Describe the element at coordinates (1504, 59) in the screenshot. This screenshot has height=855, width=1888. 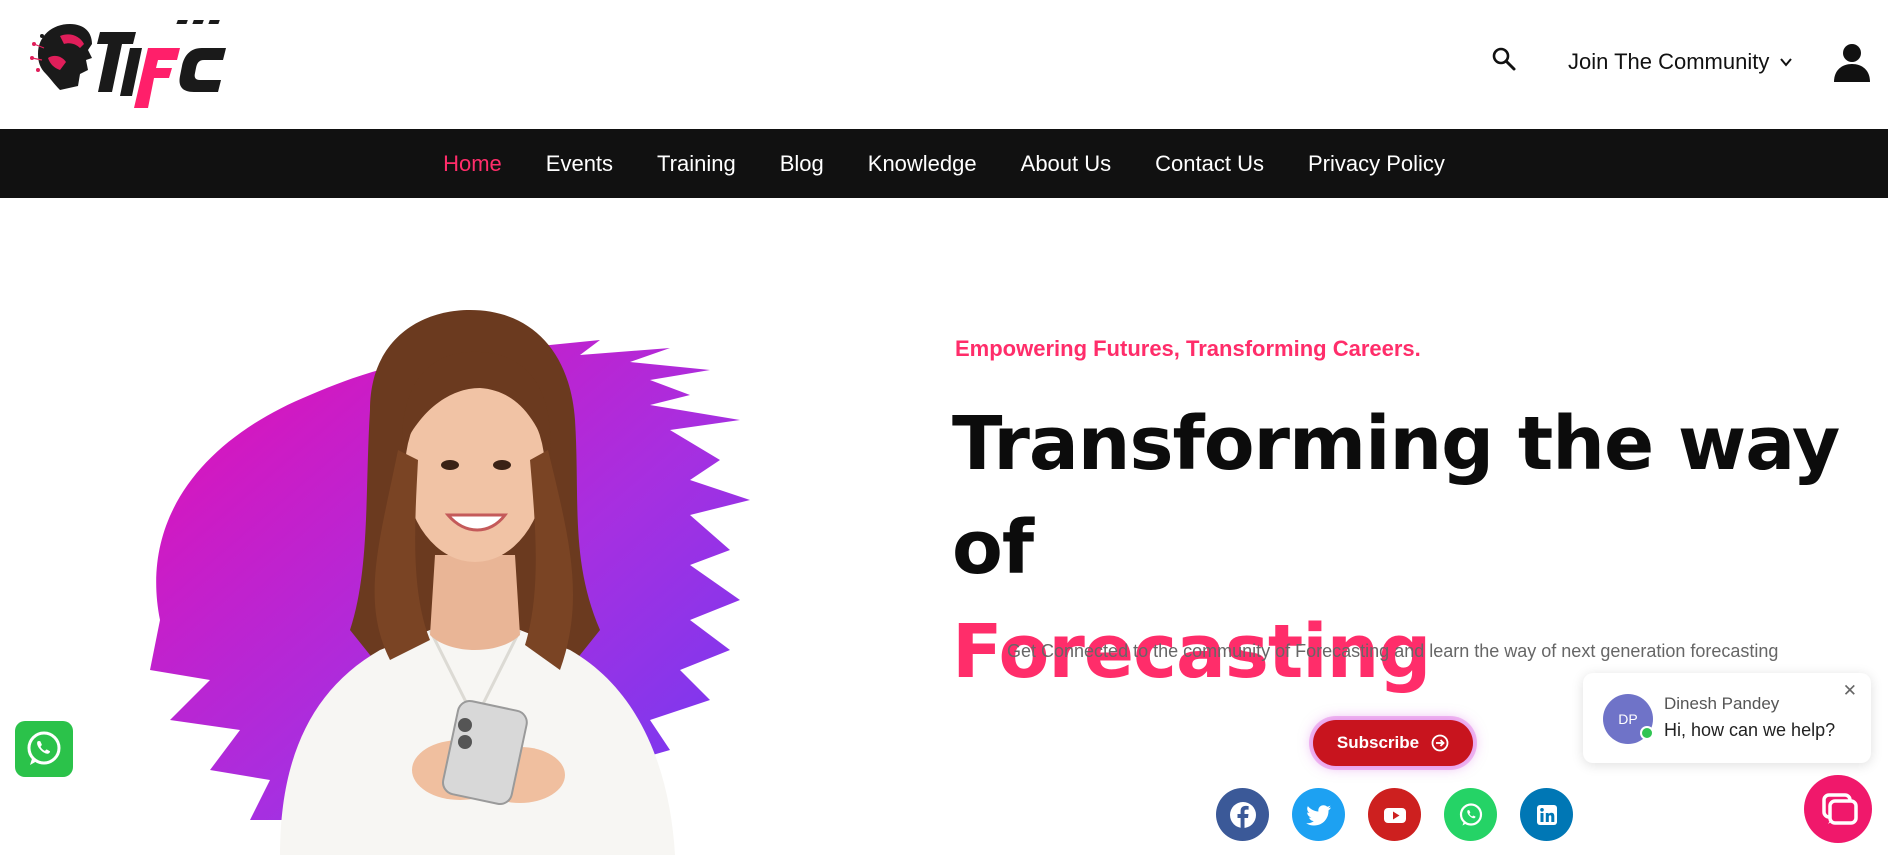
I see `search-icon` at that location.